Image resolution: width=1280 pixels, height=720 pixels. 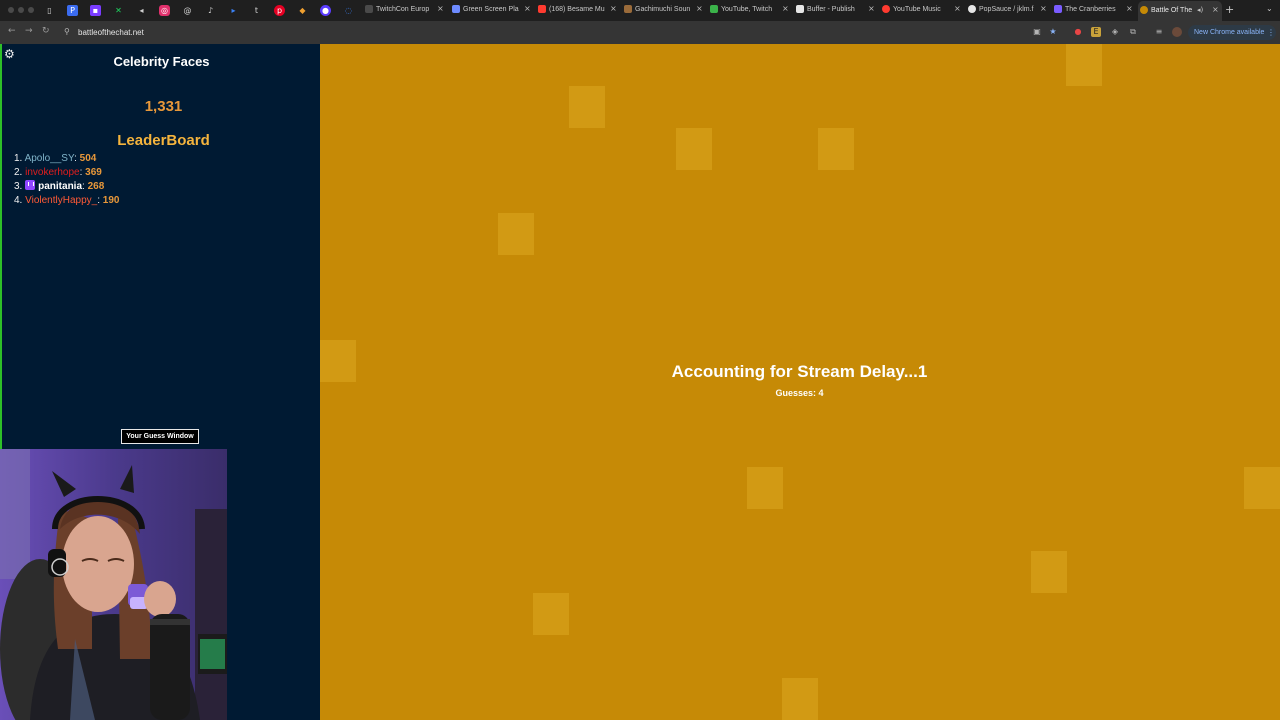 I want to click on pinned-tab-instagram-icon: ◎, so click(x=164, y=10).